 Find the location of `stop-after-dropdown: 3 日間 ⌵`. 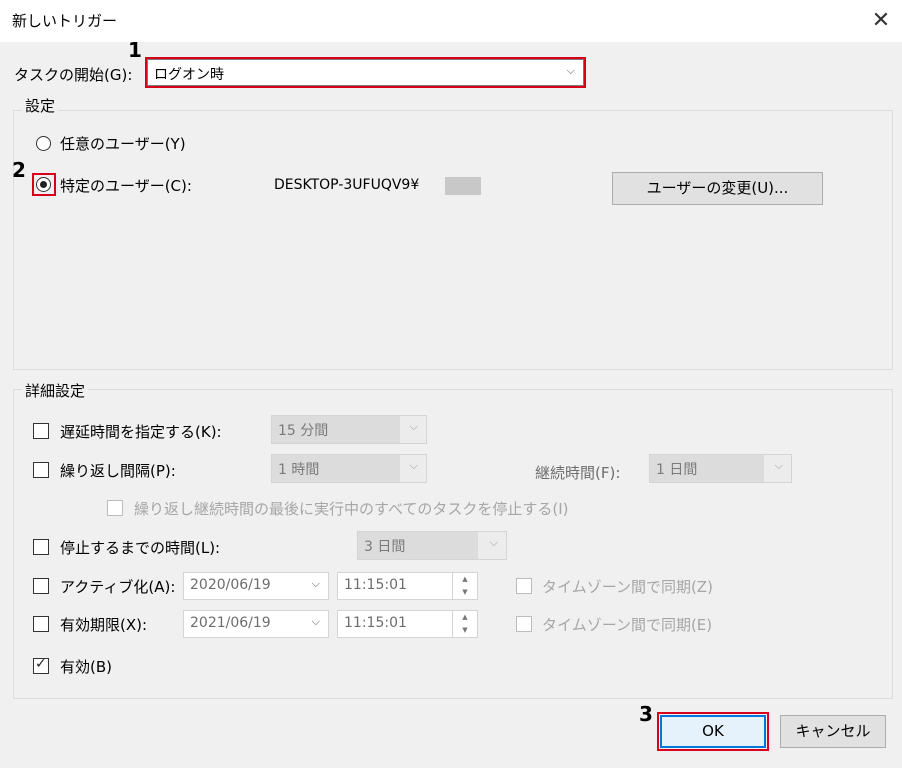

stop-after-dropdown: 3 日間 ⌵ is located at coordinates (432, 545).